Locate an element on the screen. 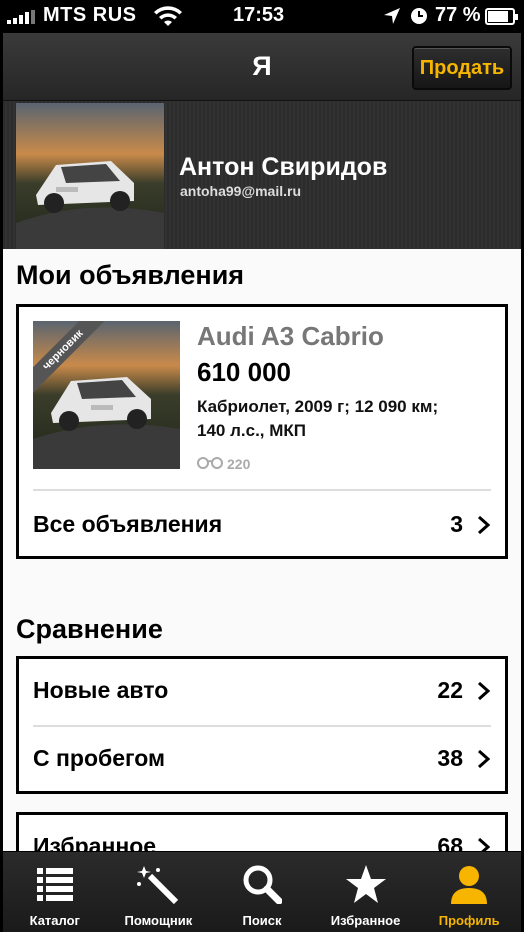  glasses-icon is located at coordinates (210, 463).